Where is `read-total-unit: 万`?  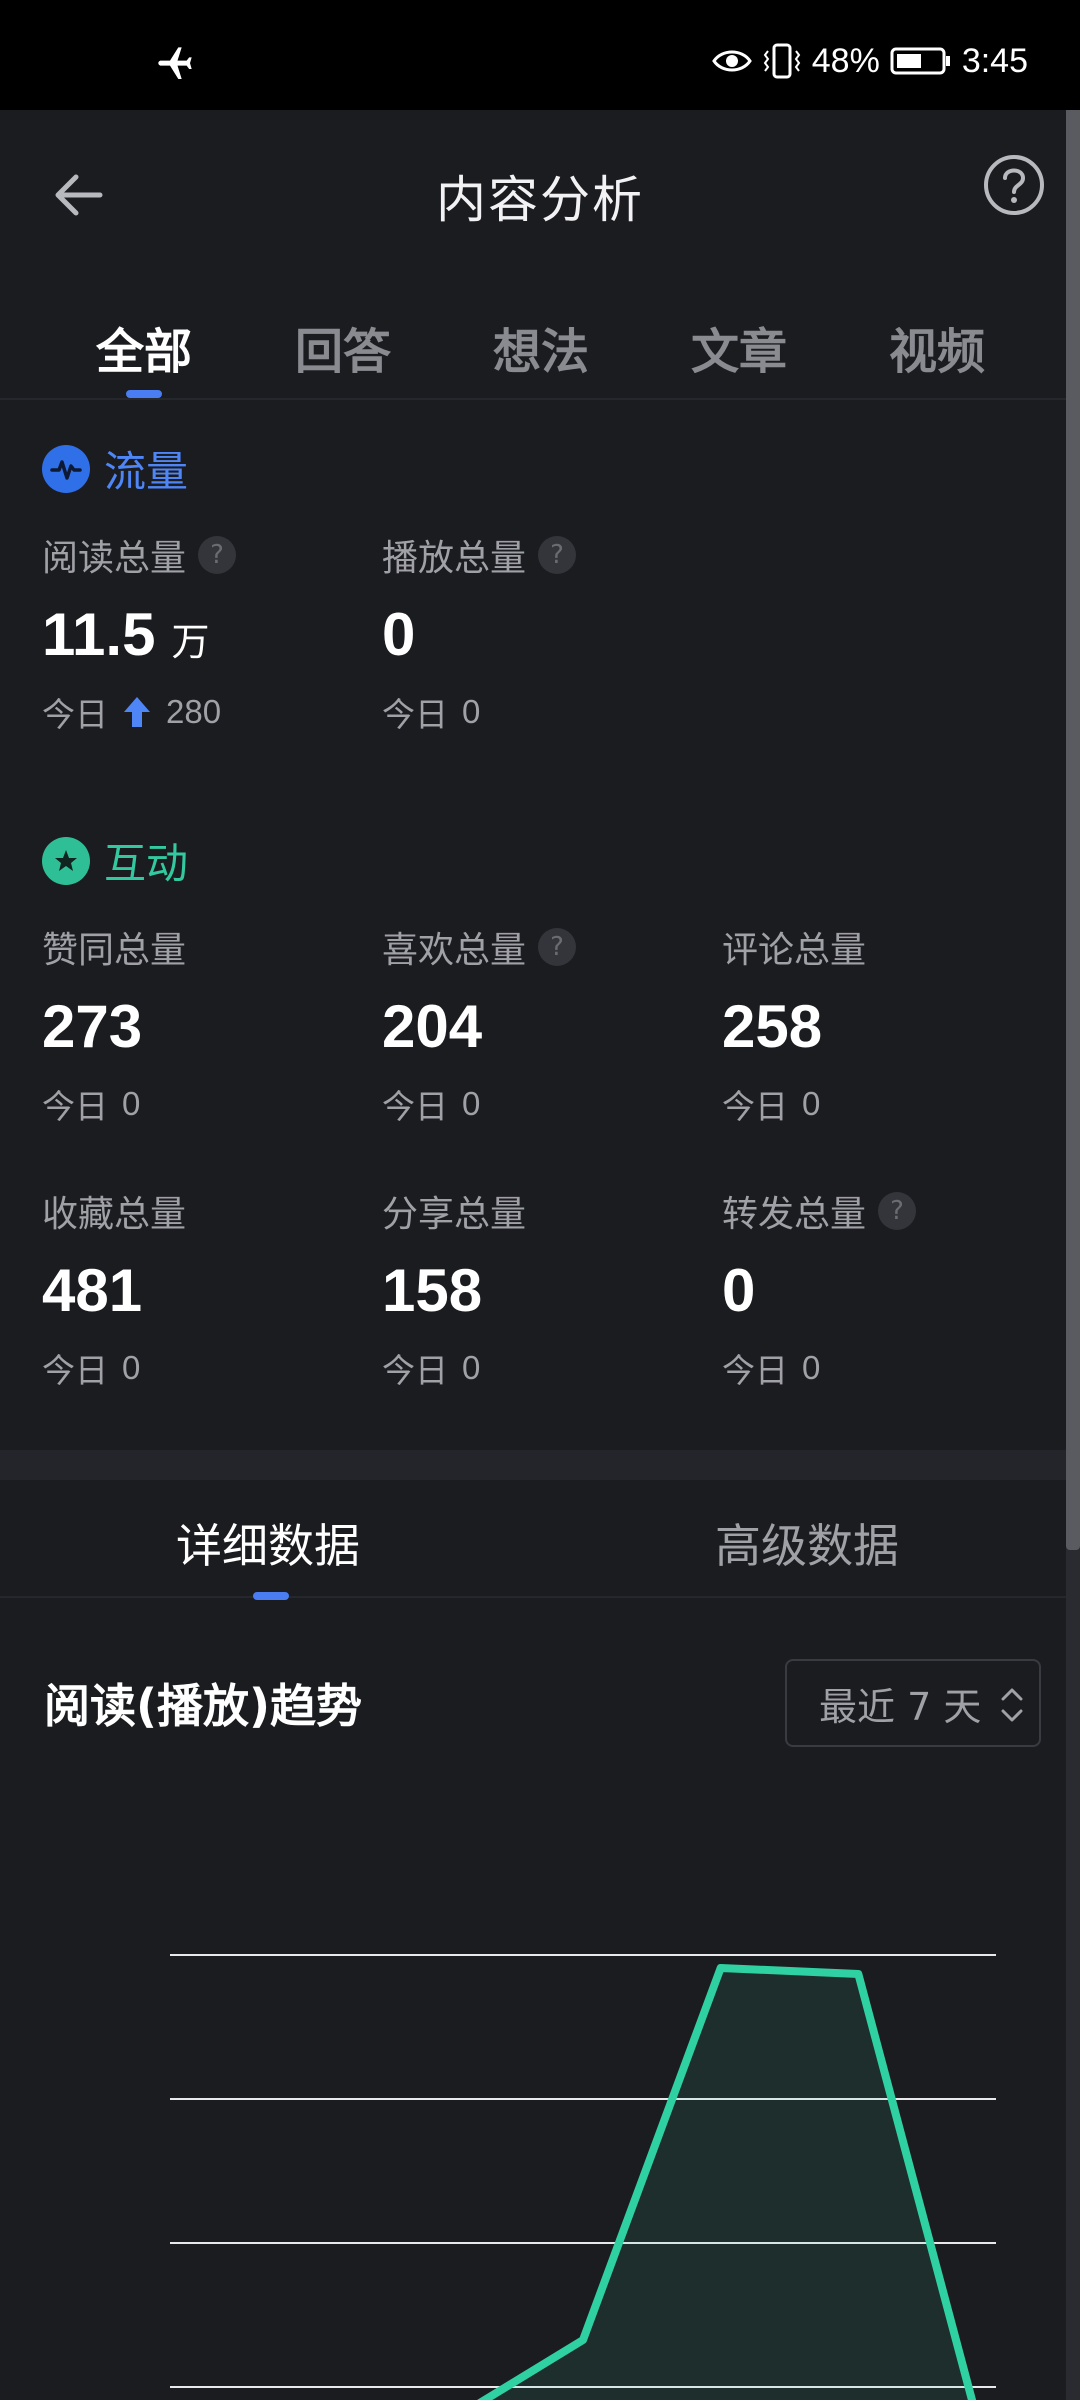 read-total-unit: 万 is located at coordinates (190, 643).